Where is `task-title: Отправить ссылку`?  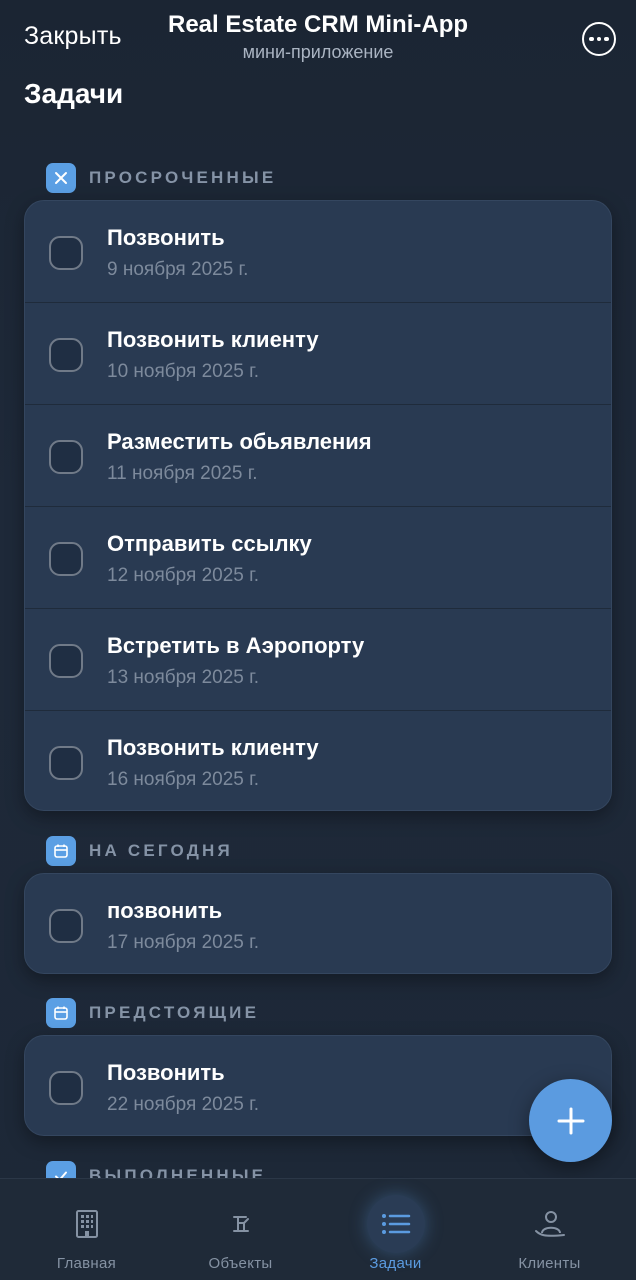
task-title: Отправить ссылку is located at coordinates (209, 543).